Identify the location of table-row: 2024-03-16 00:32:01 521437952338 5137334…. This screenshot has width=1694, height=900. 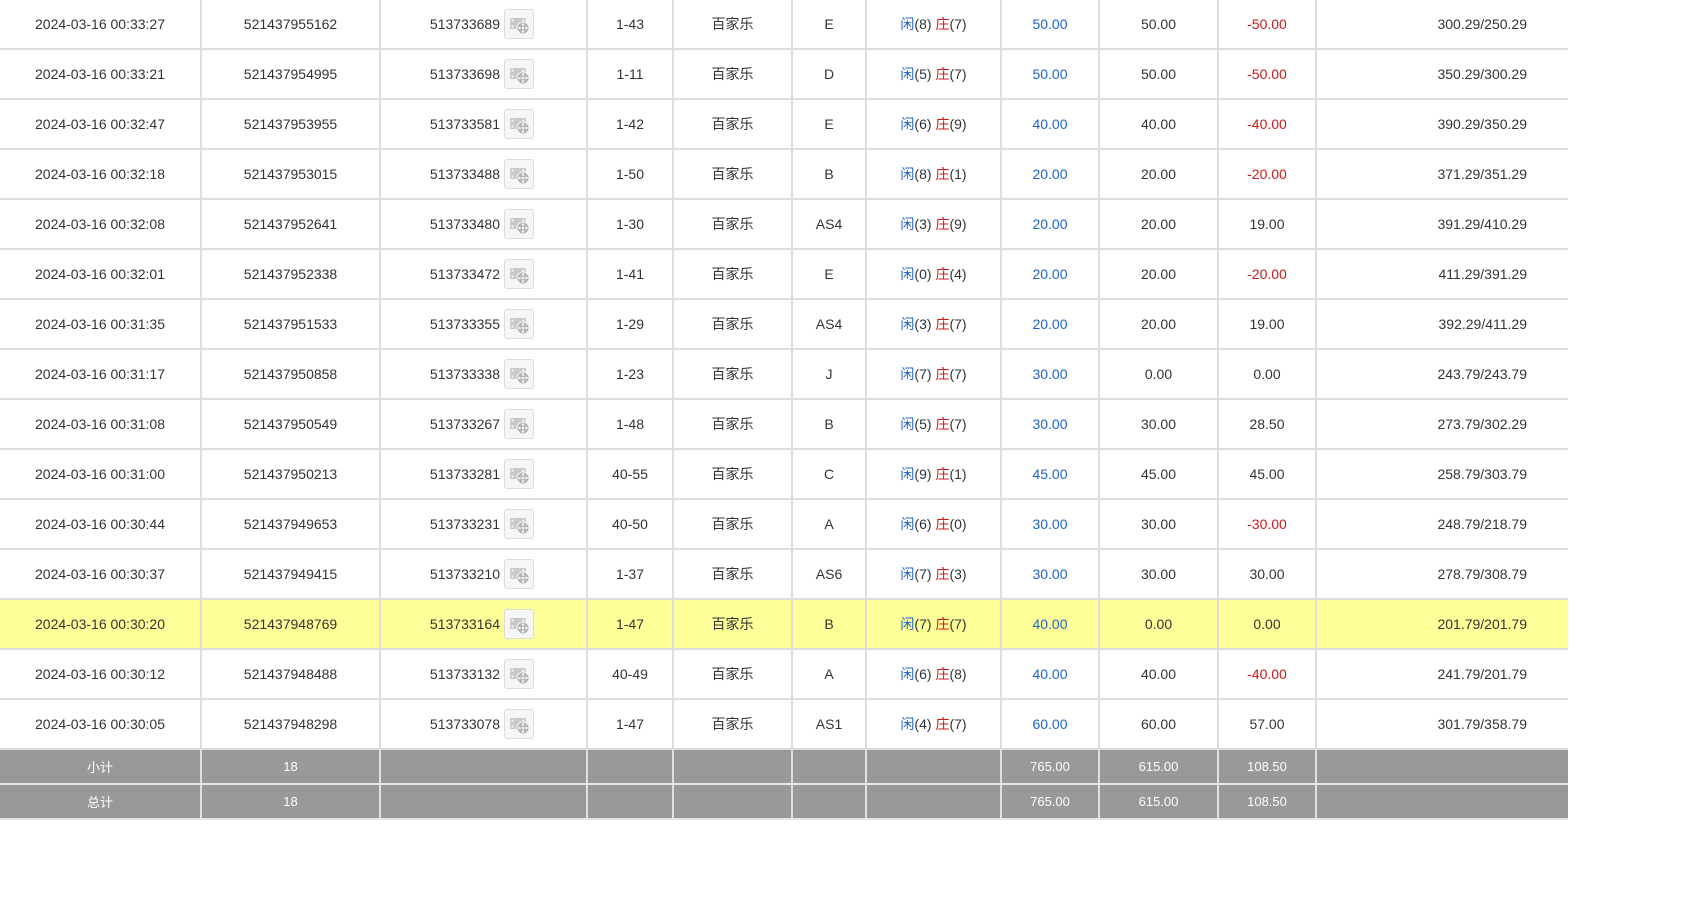
(784, 274).